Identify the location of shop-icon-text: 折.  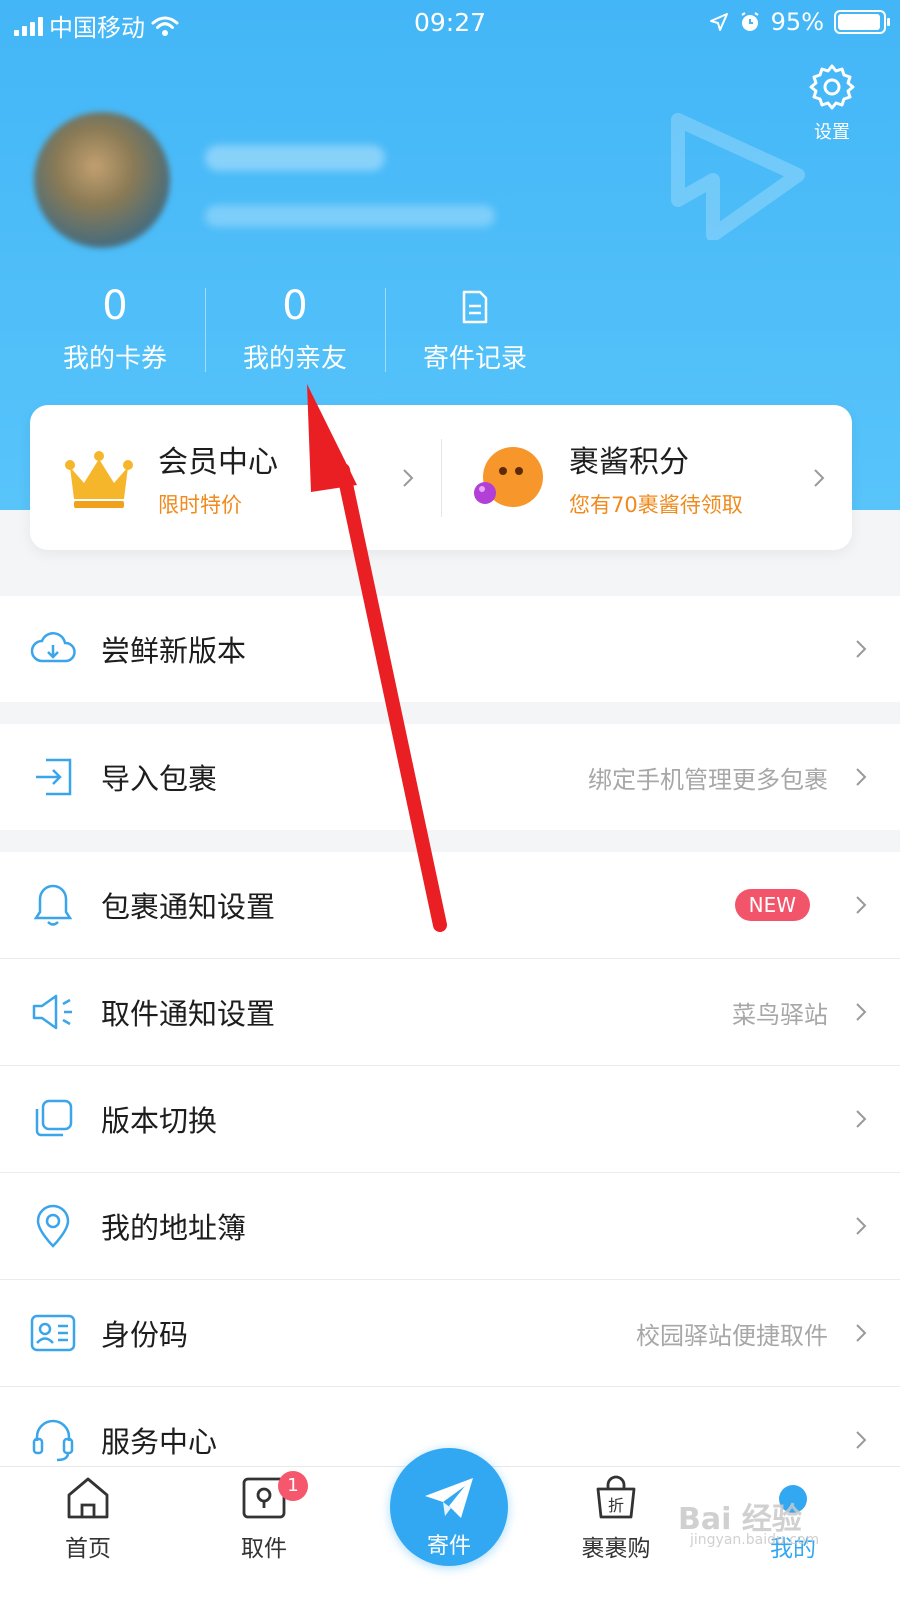
(616, 1505).